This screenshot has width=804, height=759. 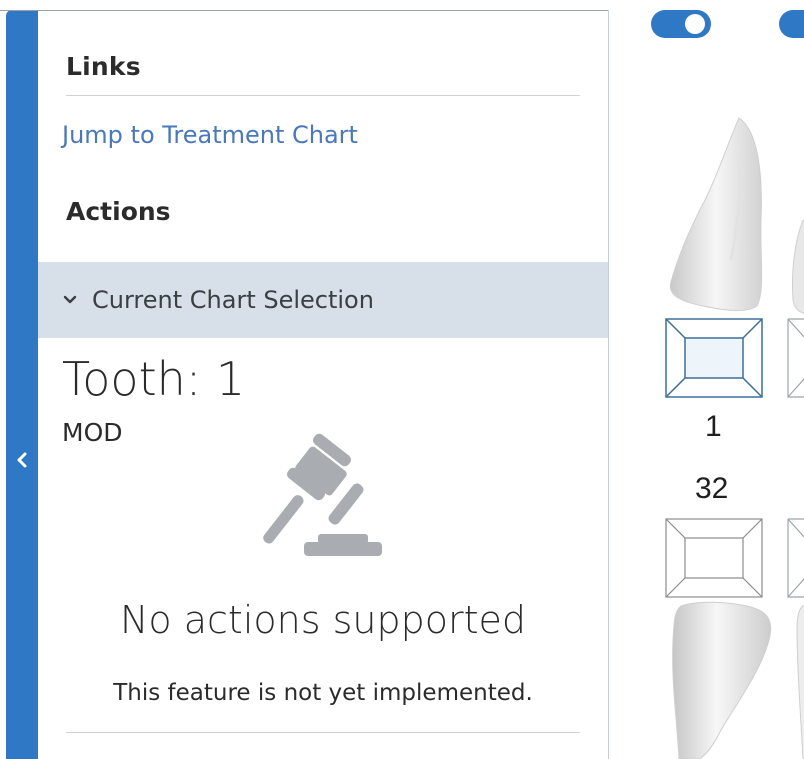 What do you see at coordinates (795, 558) in the screenshot?
I see `tooth-31-surface-diagram-partial` at bounding box center [795, 558].